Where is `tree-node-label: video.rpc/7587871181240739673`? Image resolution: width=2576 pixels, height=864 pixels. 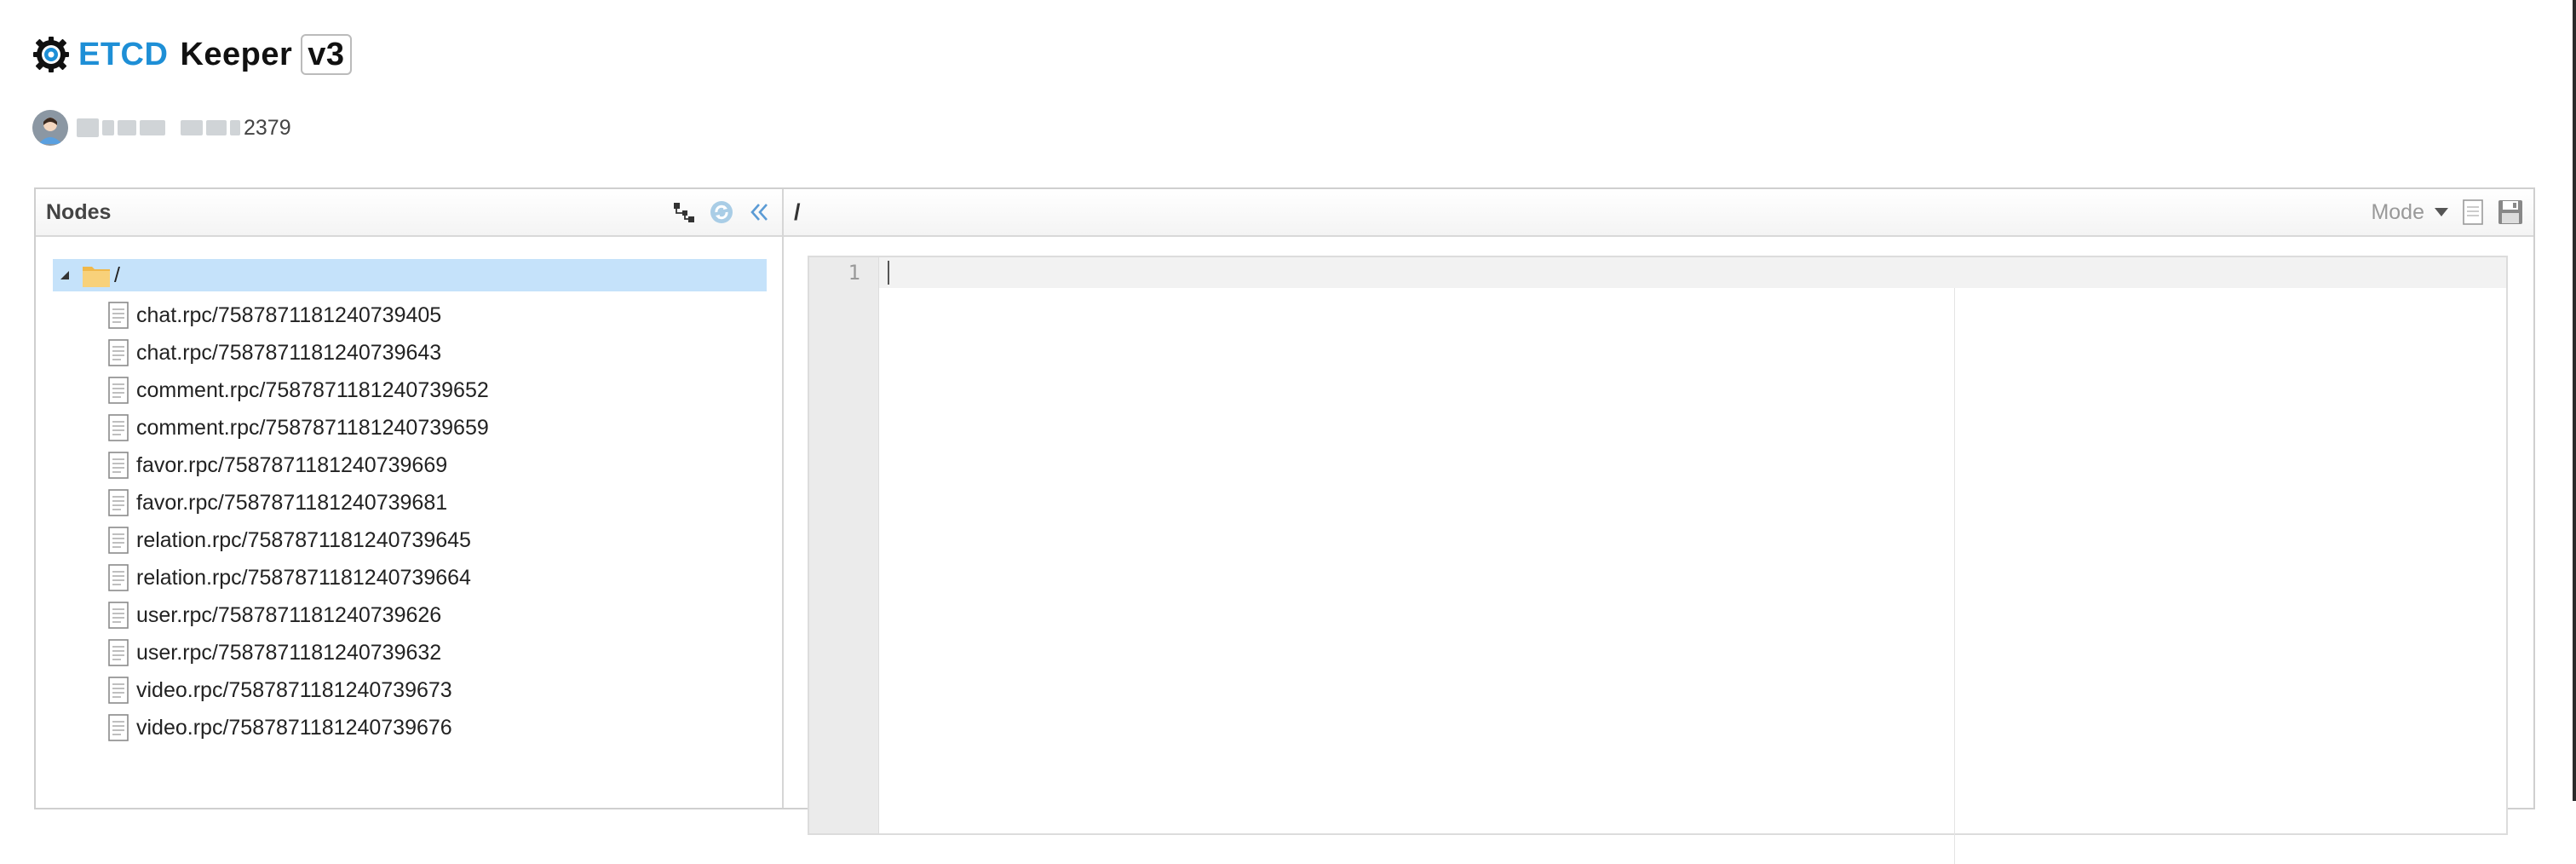
tree-node-label: video.rpc/7587871181240739673 is located at coordinates (294, 690).